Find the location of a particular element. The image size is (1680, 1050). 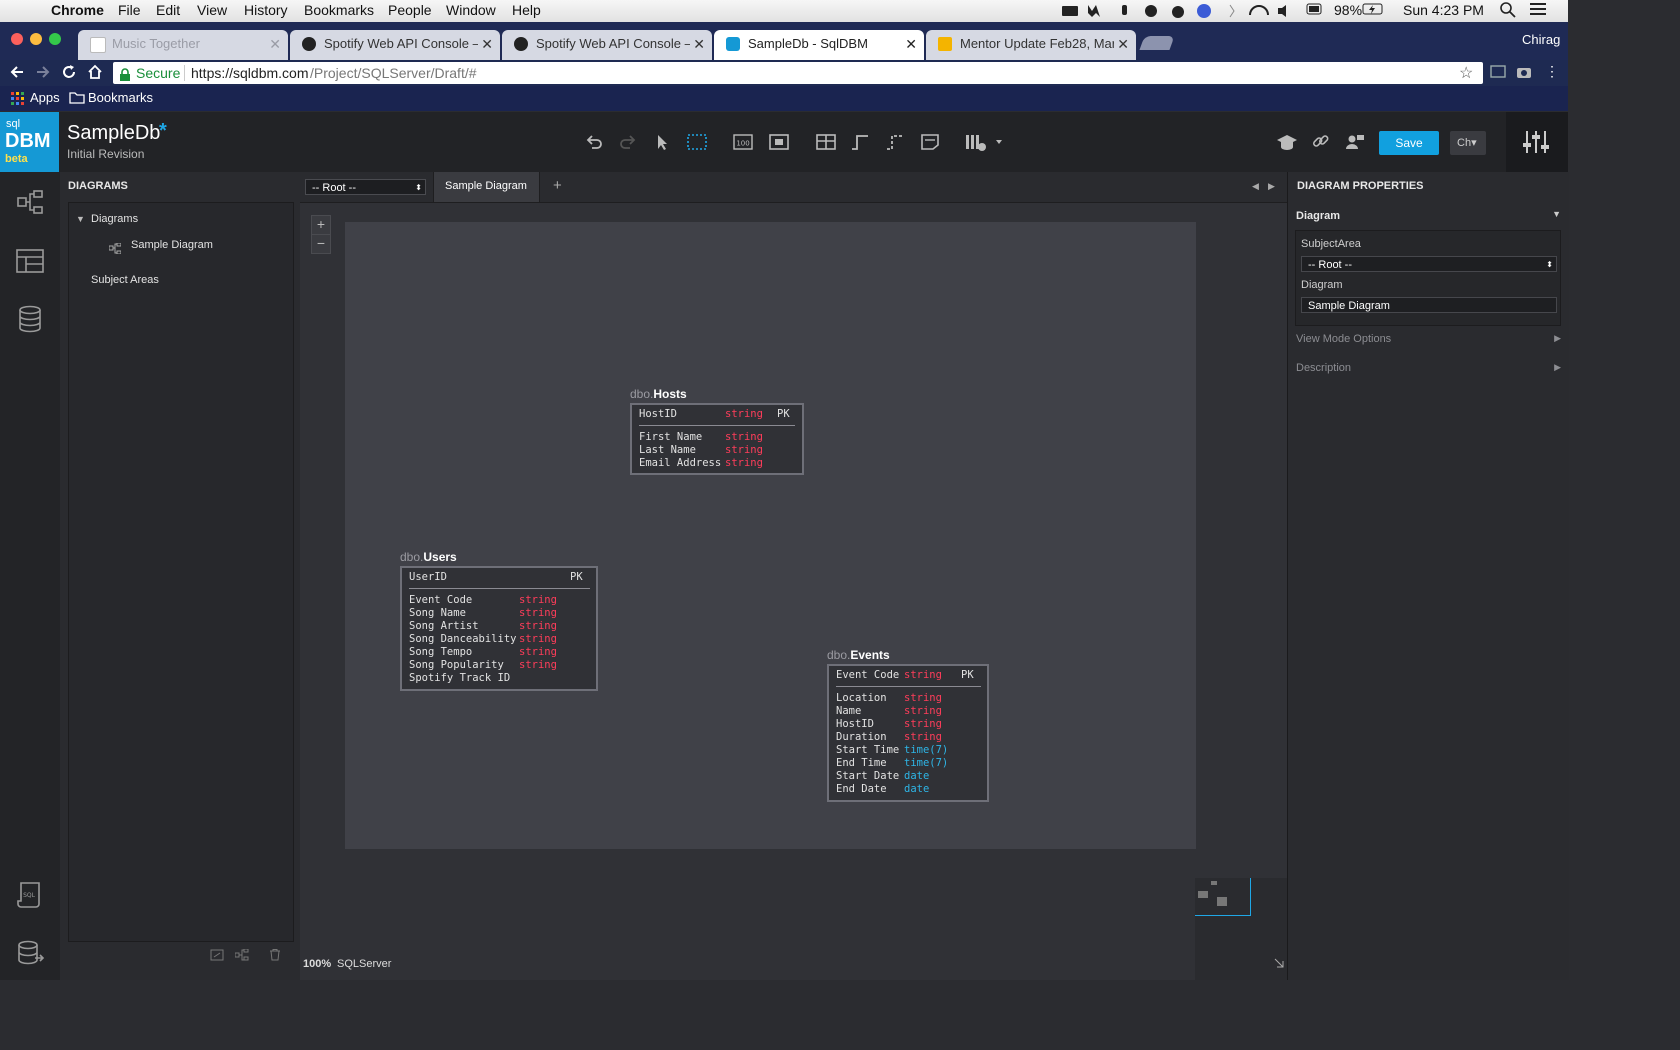

column-name: Spotify Track ID is located at coordinates (460, 678).